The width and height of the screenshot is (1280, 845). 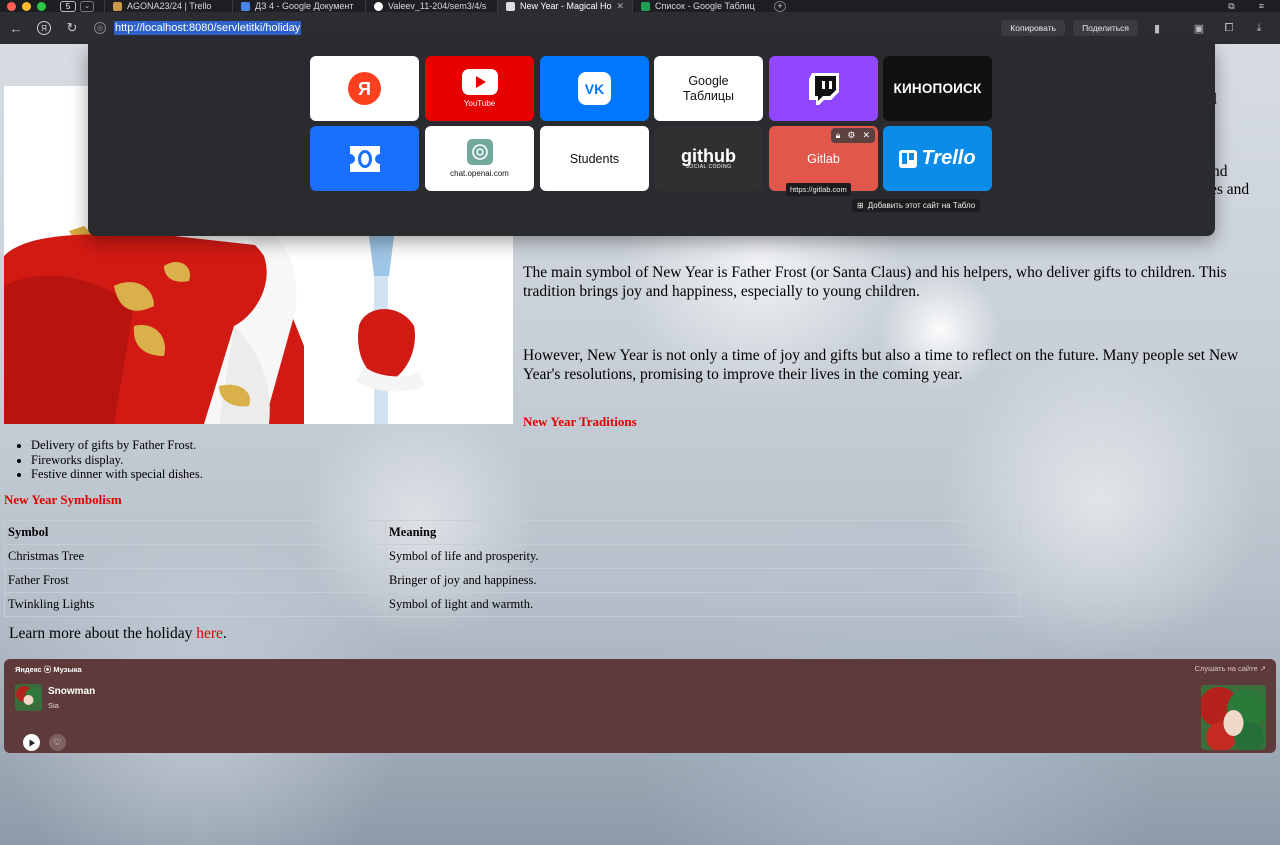 What do you see at coordinates (16, 28) in the screenshot?
I see `back-arrow-icon: ←` at bounding box center [16, 28].